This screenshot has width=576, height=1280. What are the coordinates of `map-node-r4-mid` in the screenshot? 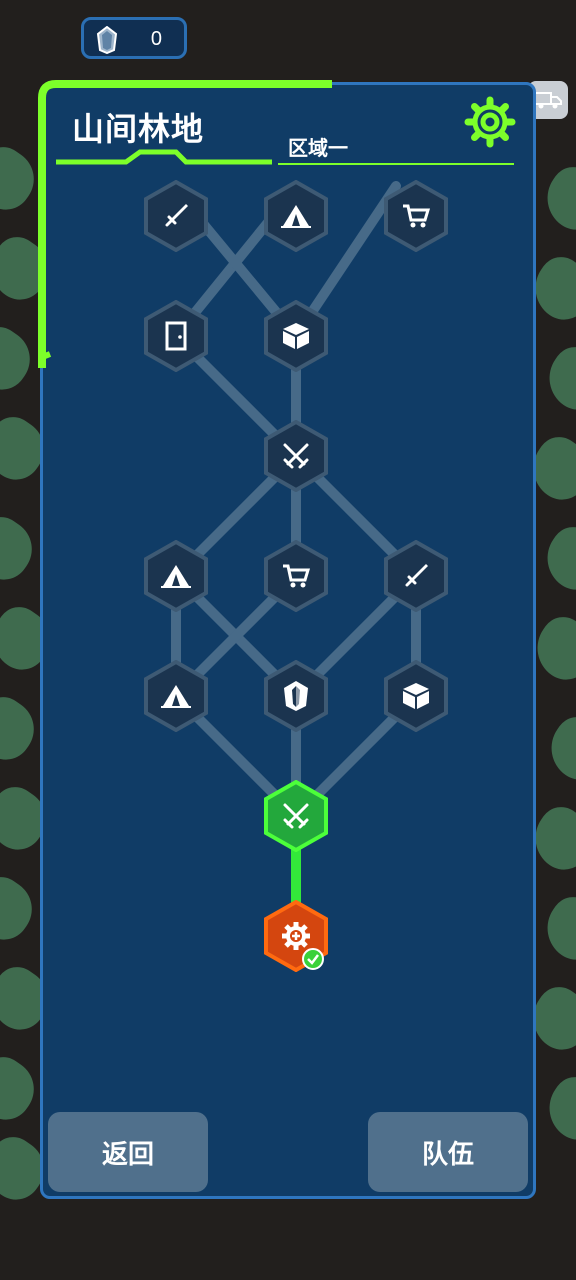 It's located at (296, 576).